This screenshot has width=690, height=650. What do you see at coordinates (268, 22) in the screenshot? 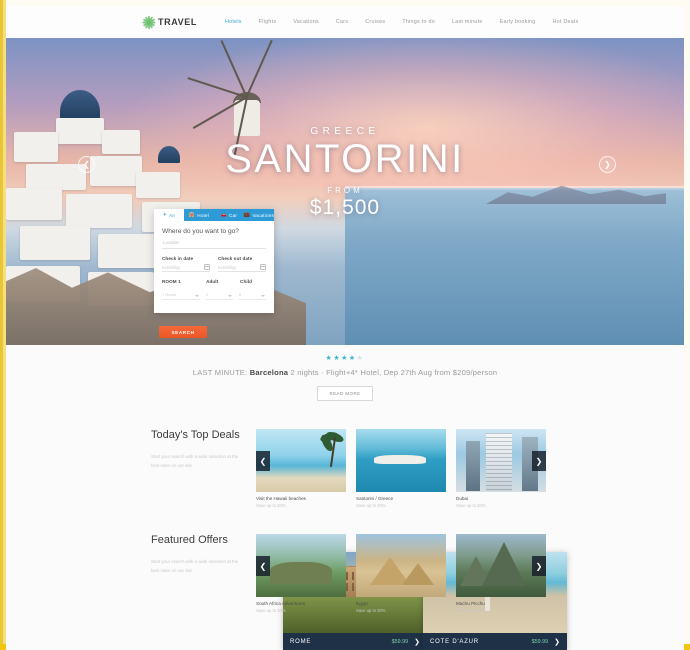
I see `nav-item-flights: Flights` at bounding box center [268, 22].